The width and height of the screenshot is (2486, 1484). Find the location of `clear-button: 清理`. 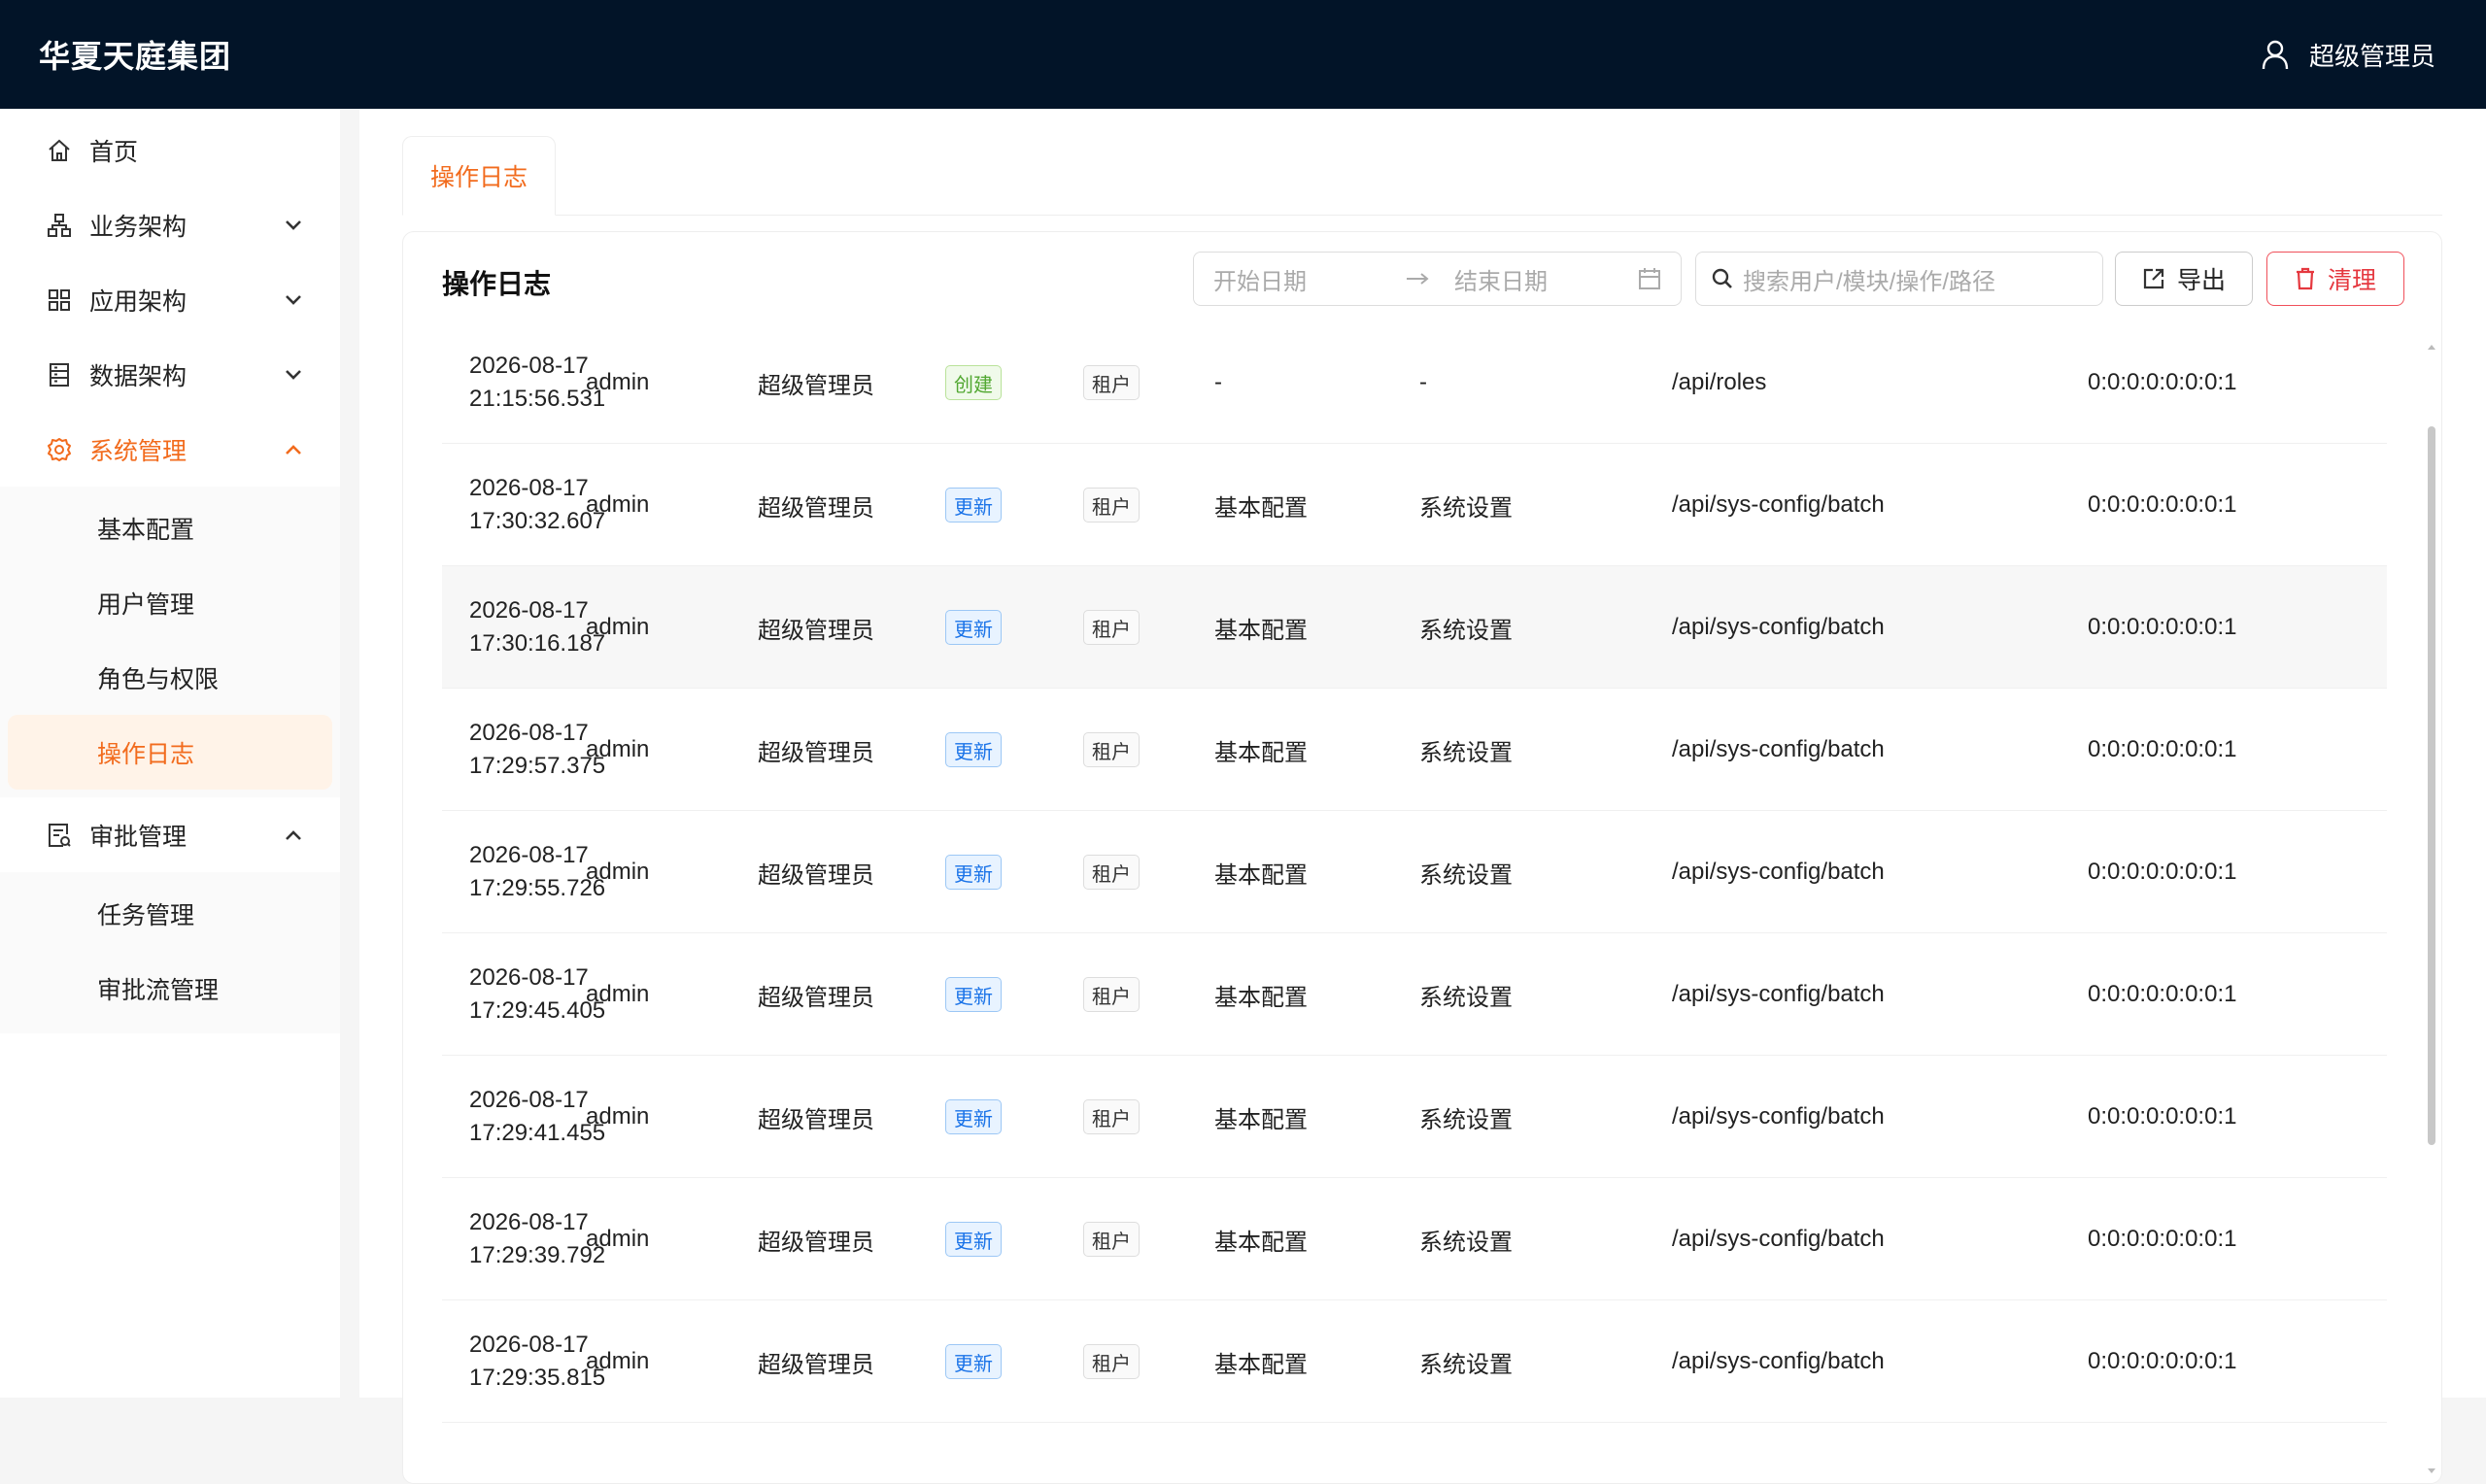

clear-button: 清理 is located at coordinates (2335, 279).